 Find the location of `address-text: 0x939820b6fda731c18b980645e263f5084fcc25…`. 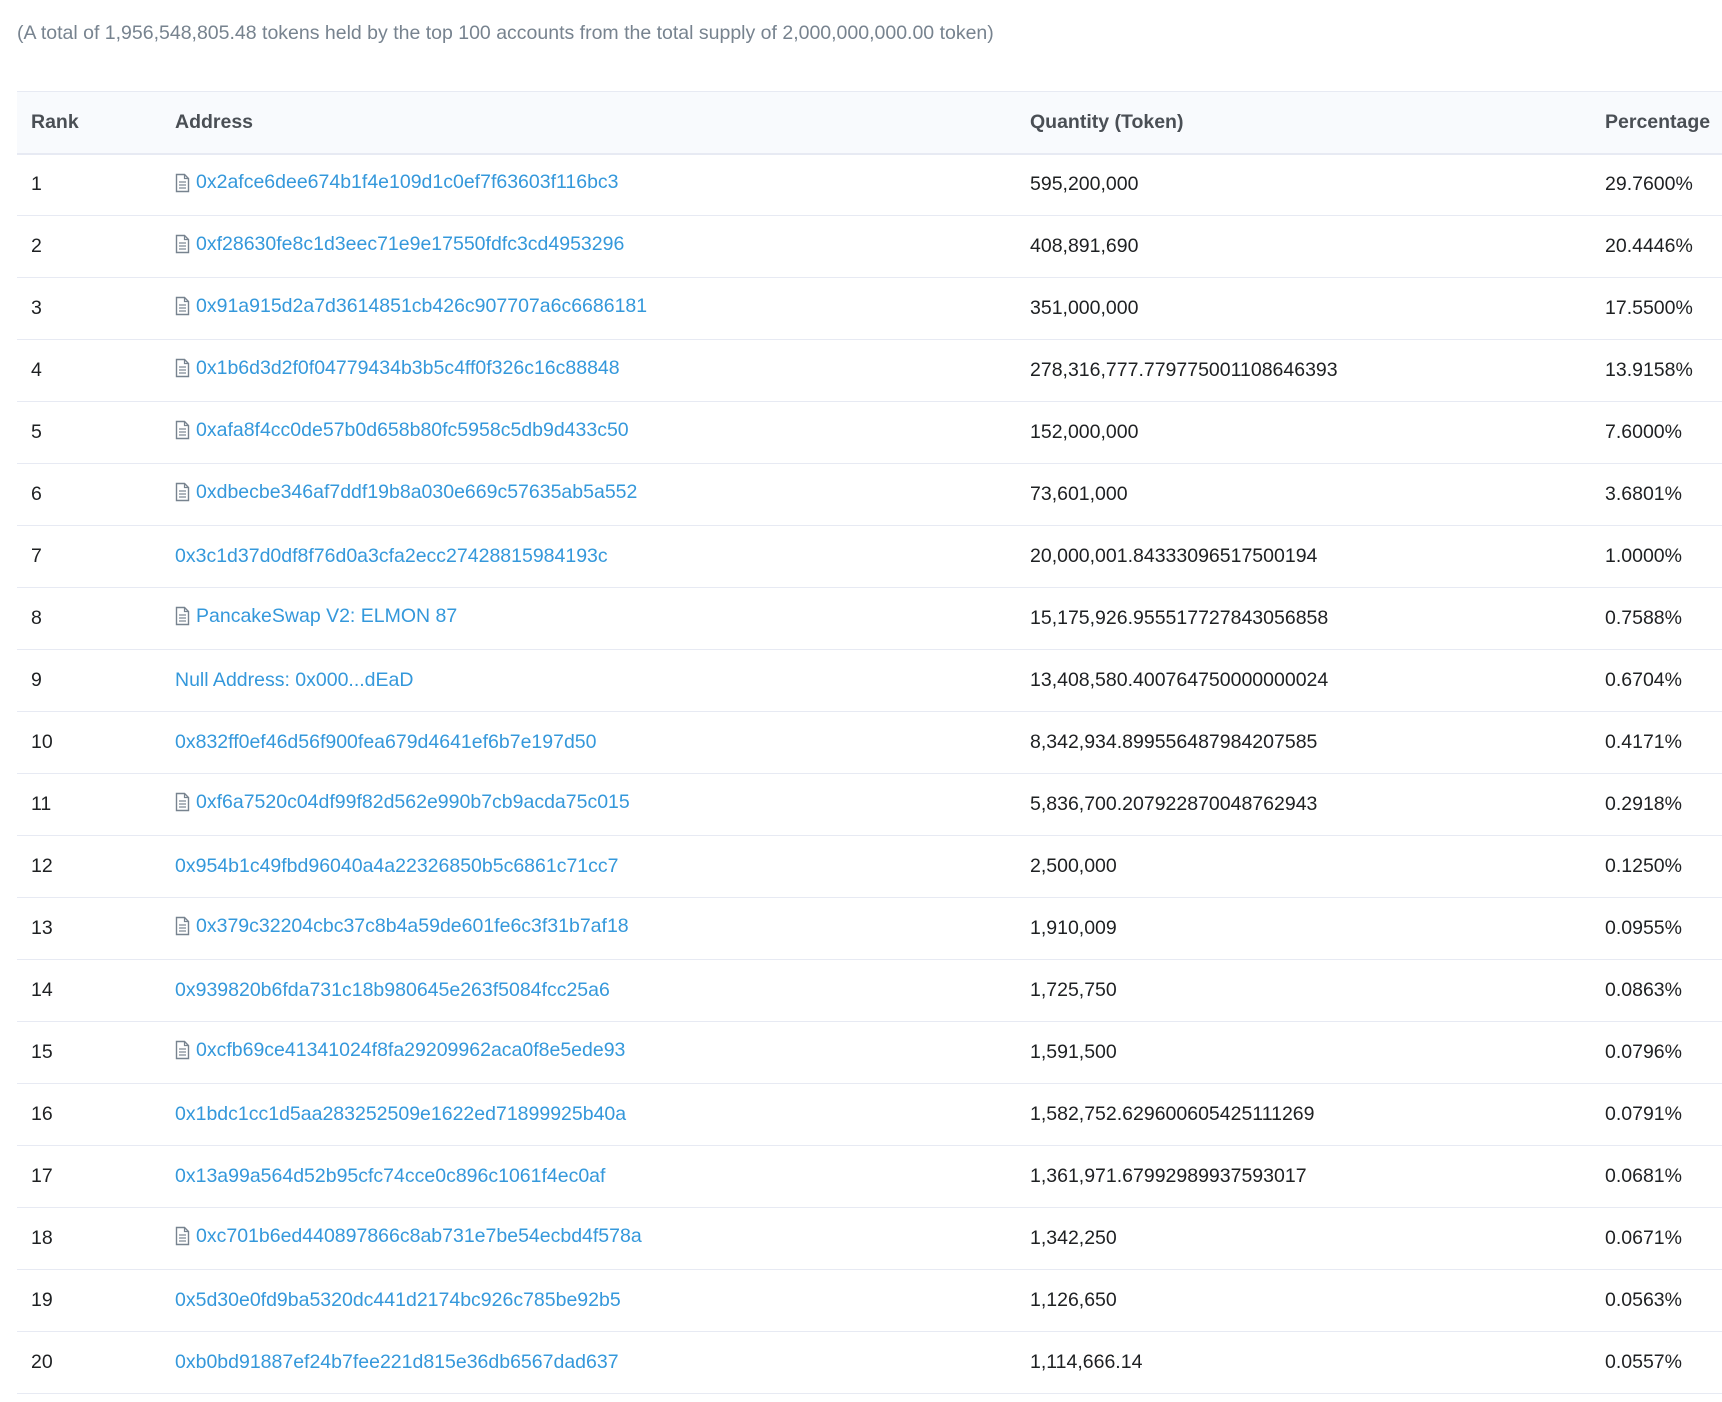

address-text: 0x939820b6fda731c18b980645e263f5084fcc25… is located at coordinates (392, 990).